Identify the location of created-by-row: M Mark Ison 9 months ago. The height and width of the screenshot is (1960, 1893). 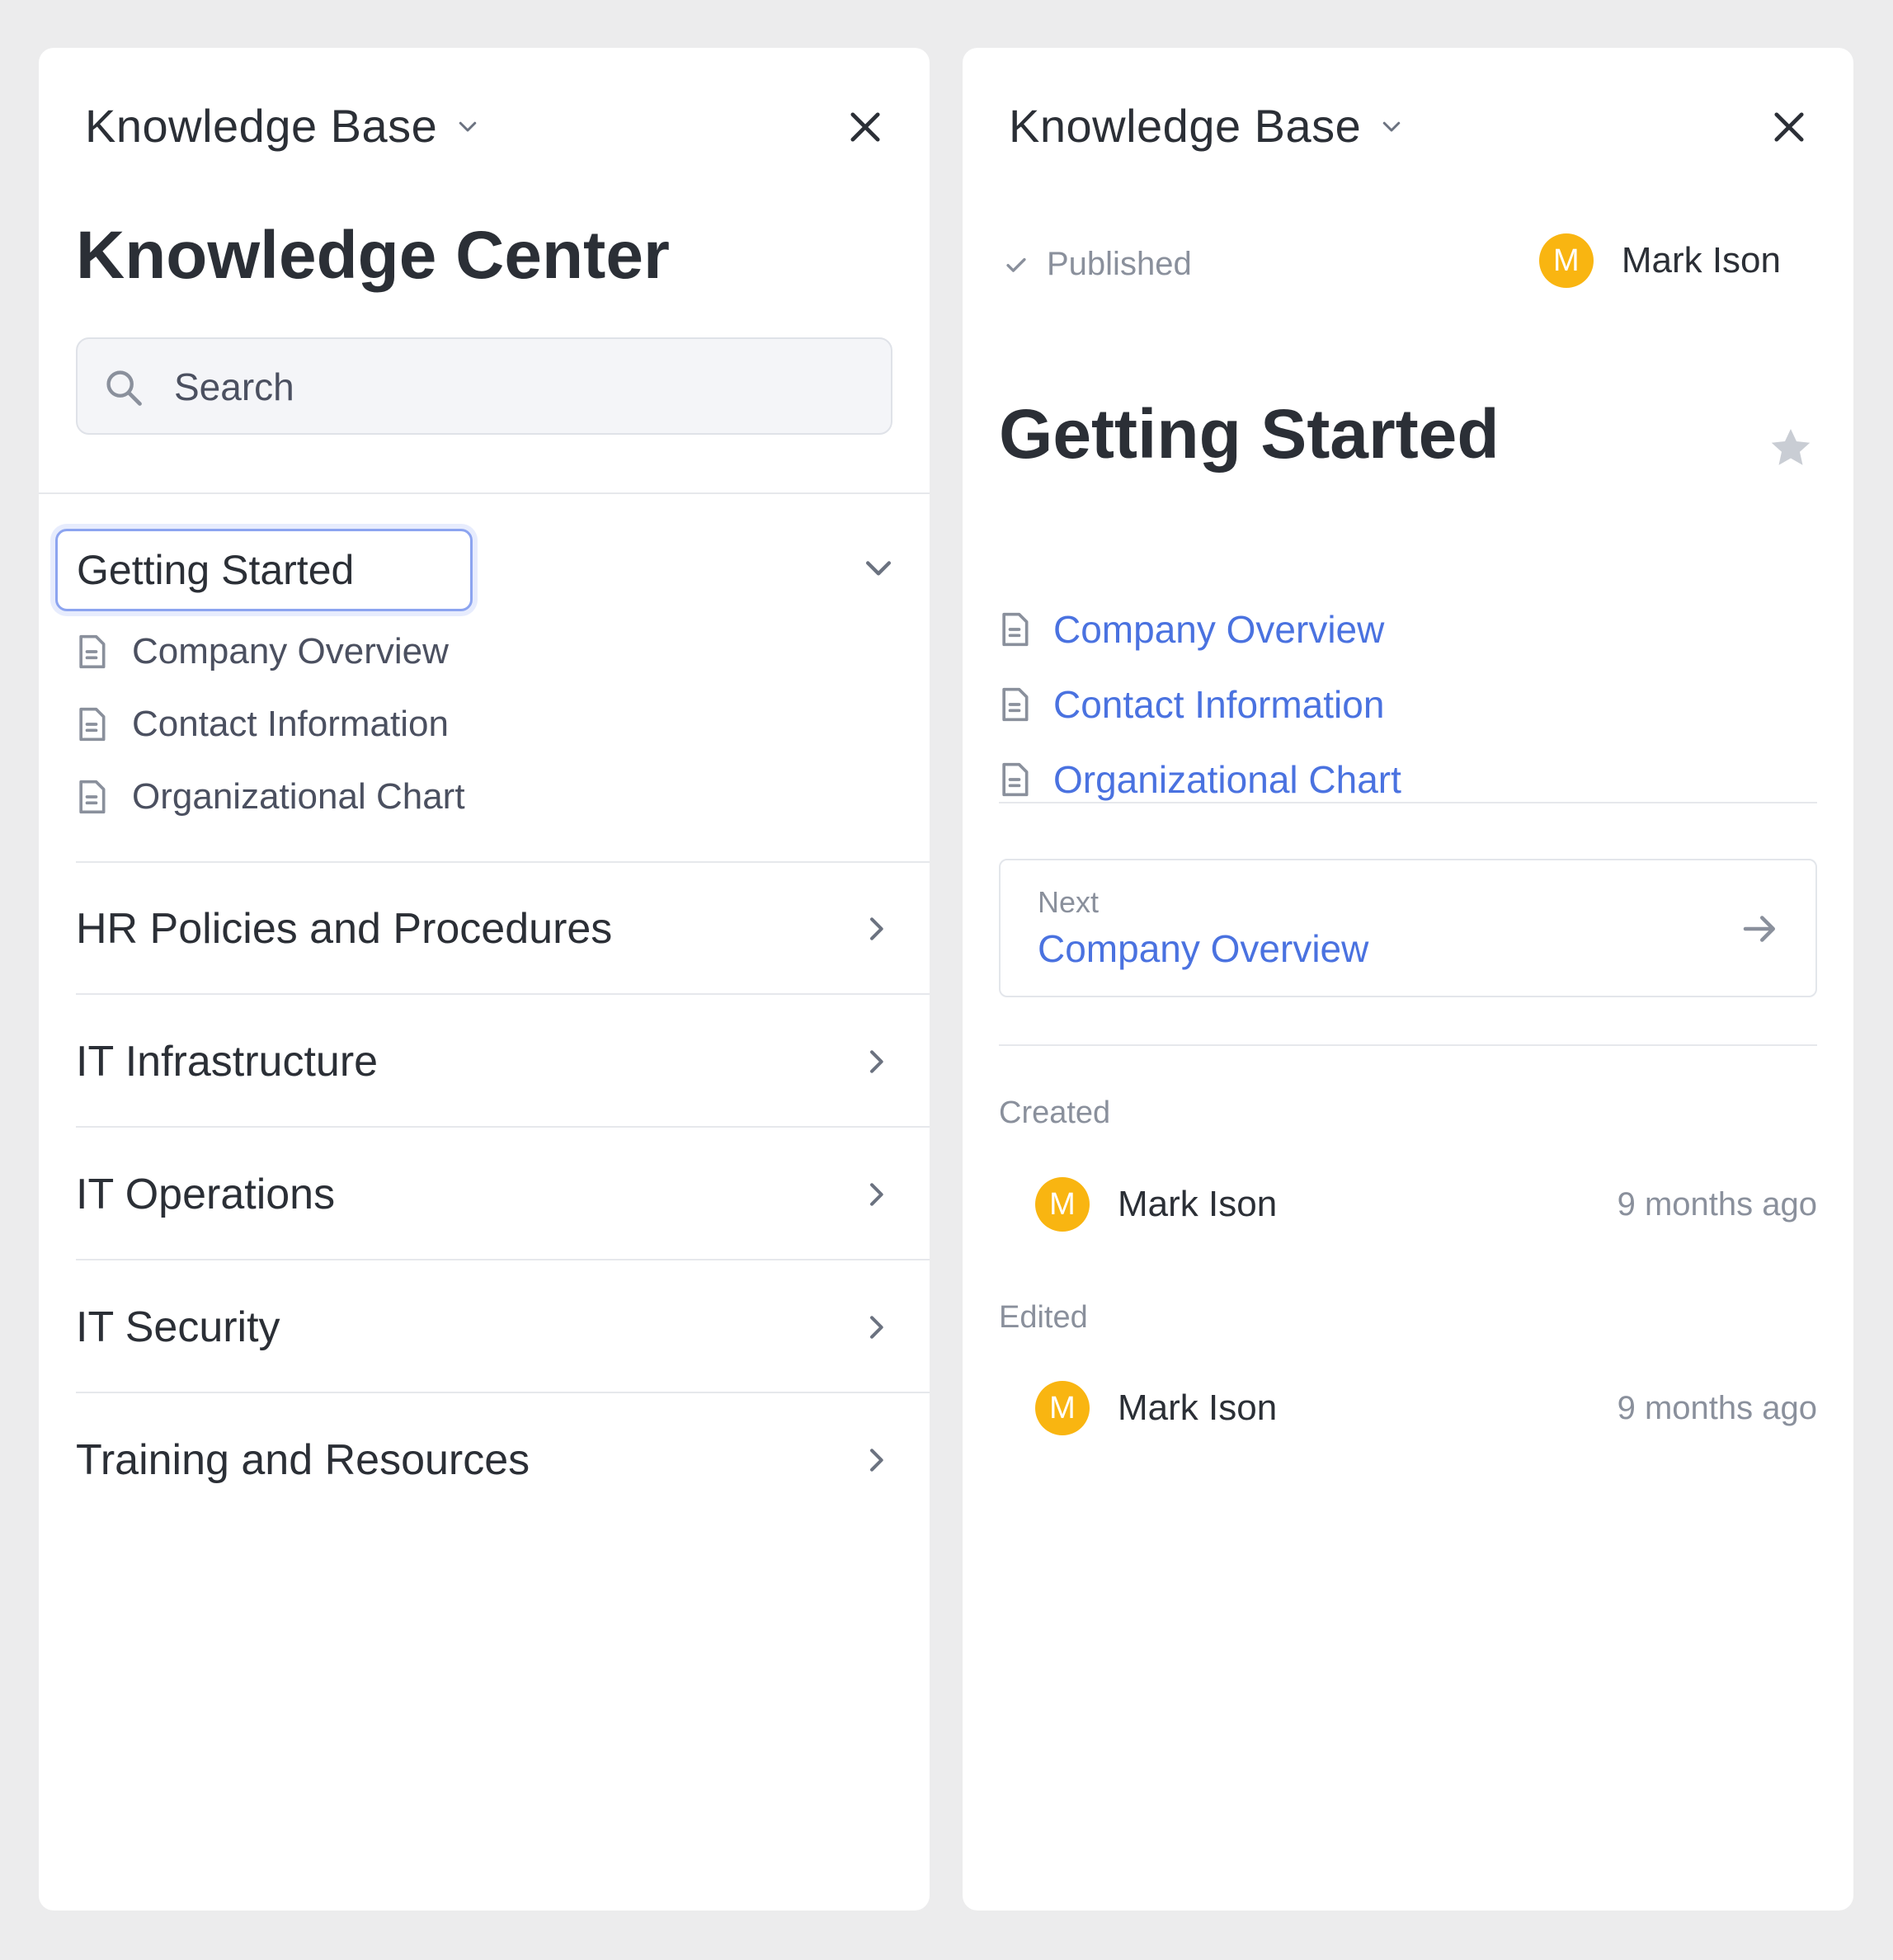
(1426, 1205).